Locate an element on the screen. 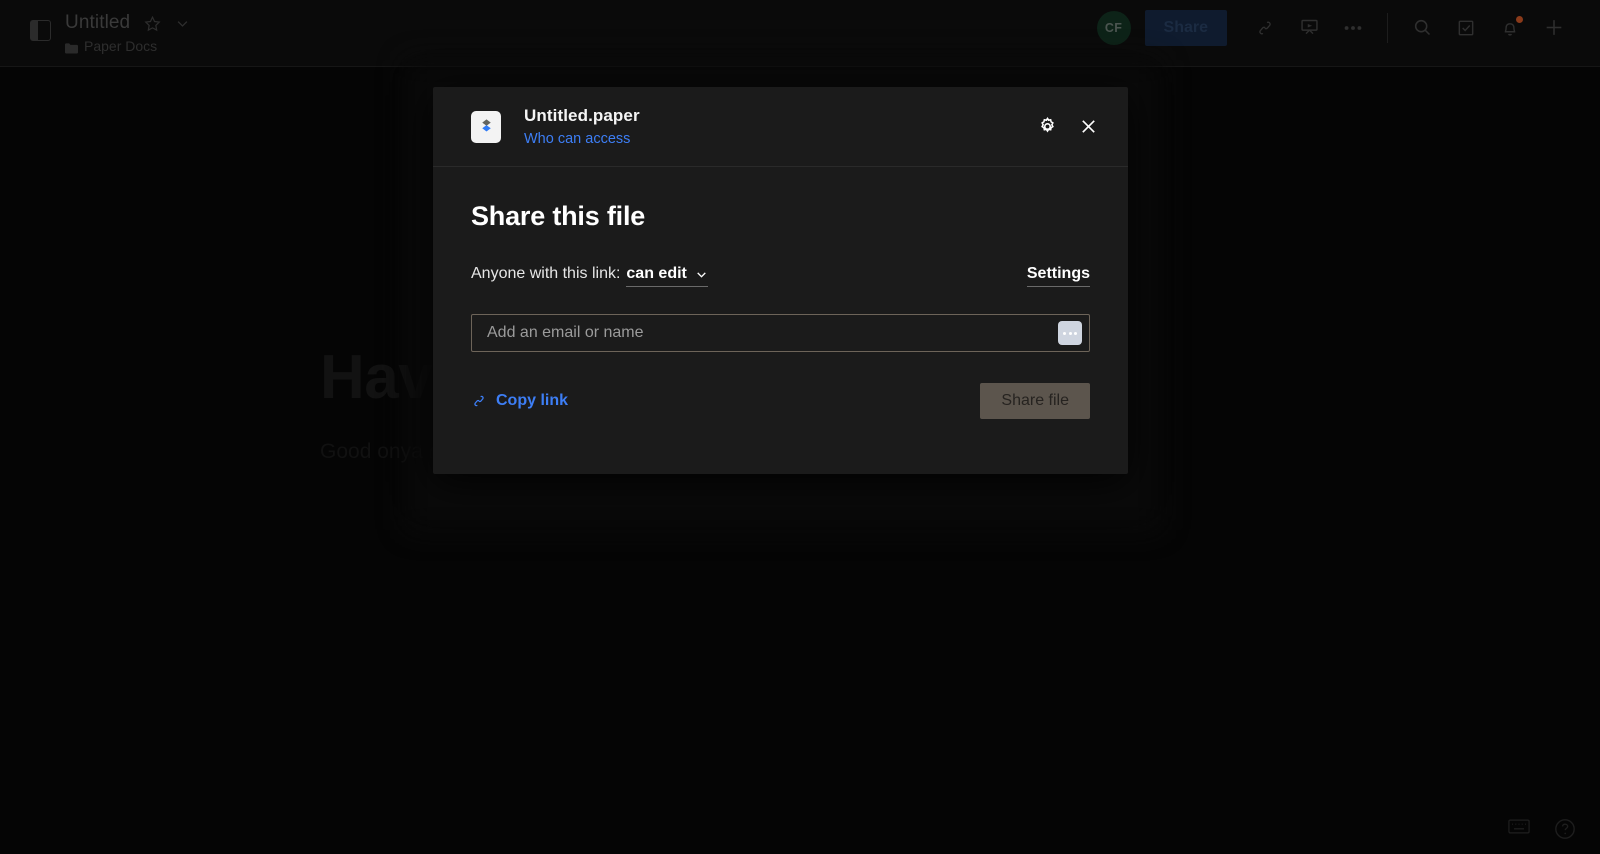 Image resolution: width=1600 pixels, height=854 pixels. share-file-button: Share file is located at coordinates (1035, 401).